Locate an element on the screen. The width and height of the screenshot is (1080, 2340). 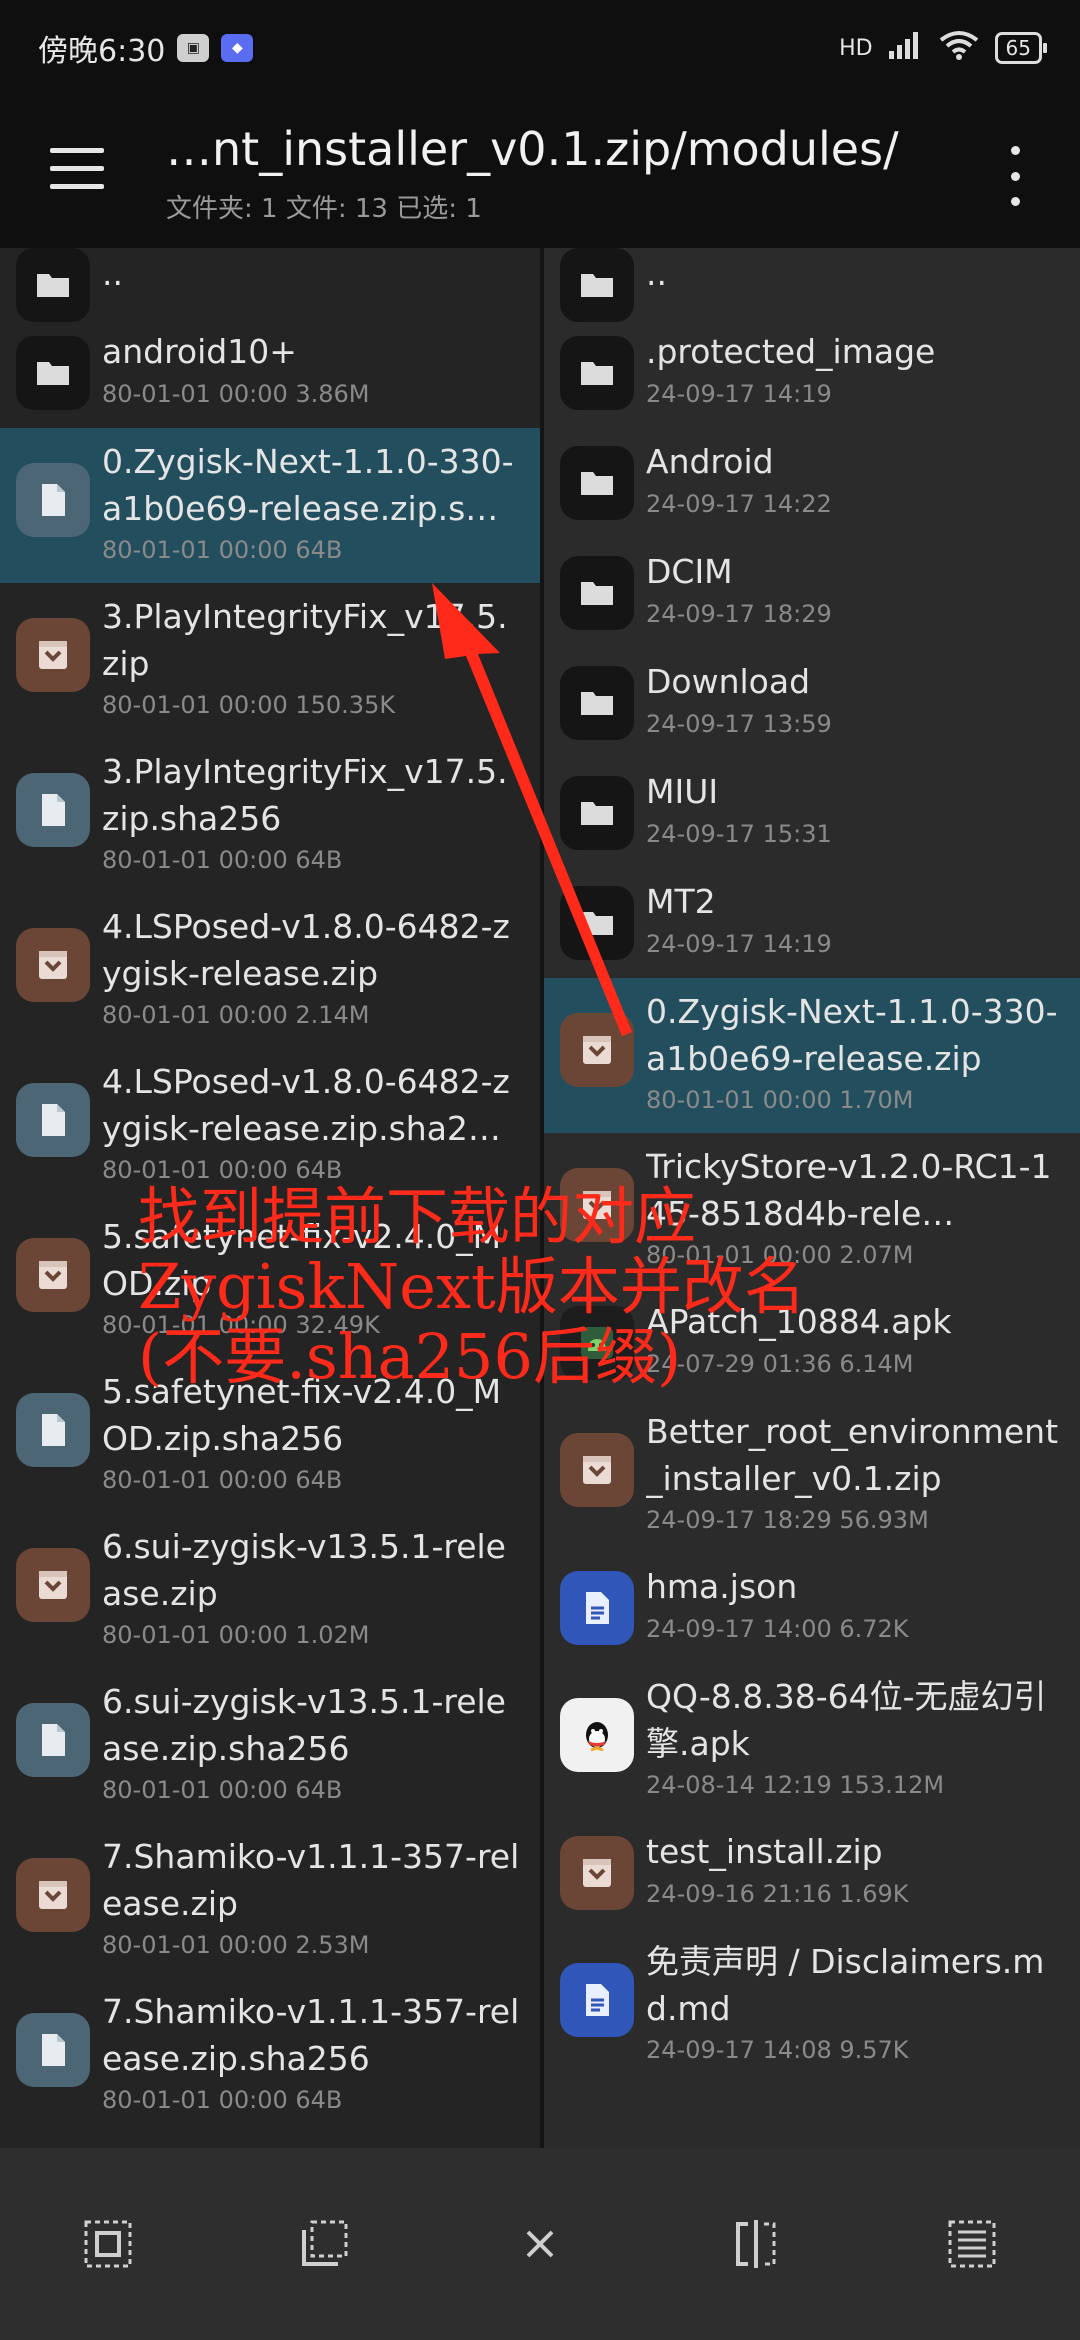
more-options-icon is located at coordinates (1015, 176).